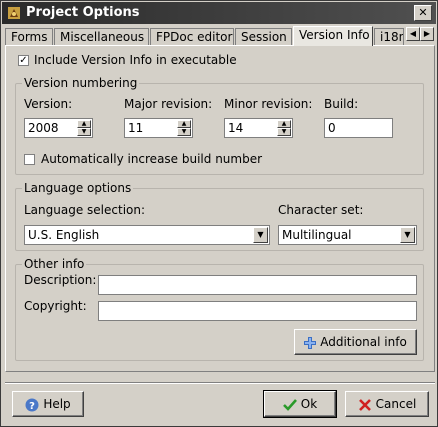 This screenshot has width=438, height=427. I want to click on version-value: 2008, so click(43, 128).